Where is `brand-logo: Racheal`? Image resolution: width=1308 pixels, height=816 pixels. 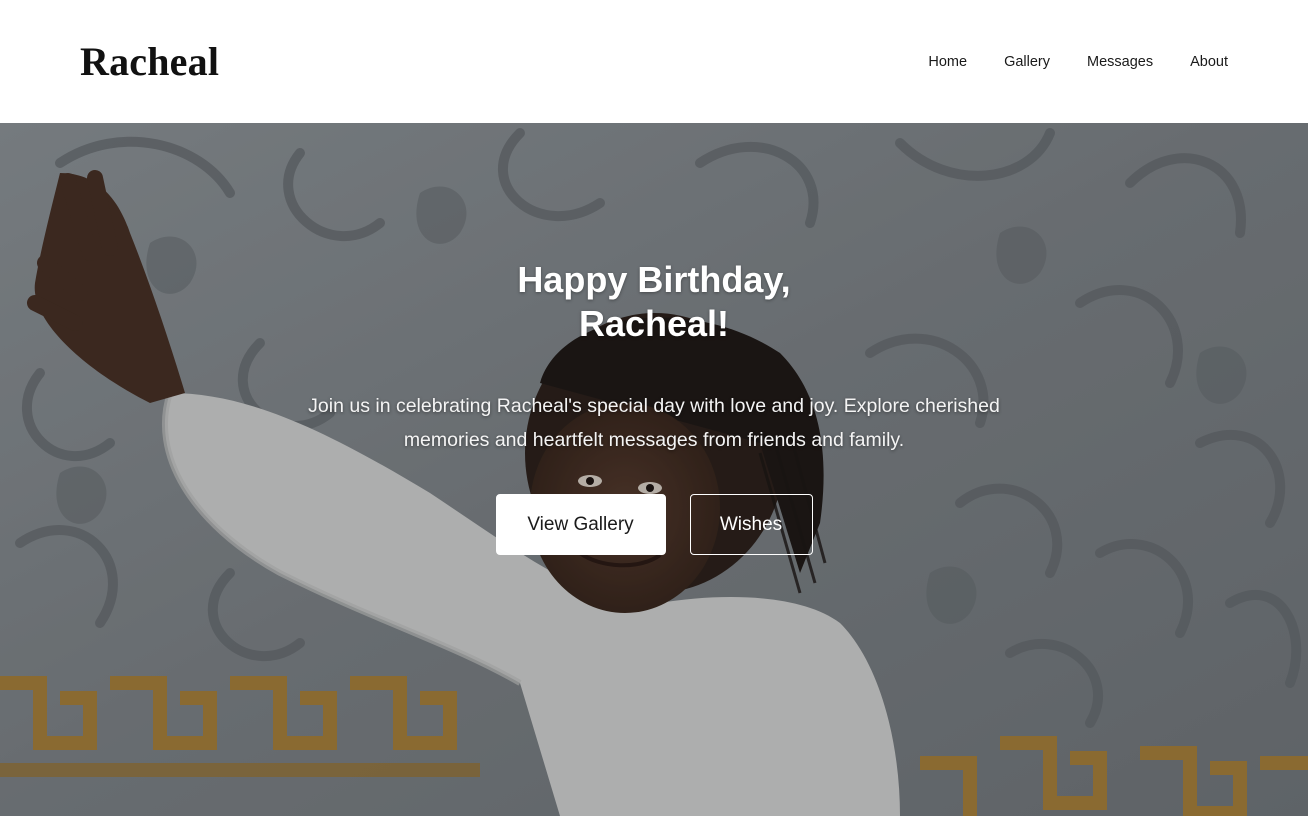 brand-logo: Racheal is located at coordinates (149, 61).